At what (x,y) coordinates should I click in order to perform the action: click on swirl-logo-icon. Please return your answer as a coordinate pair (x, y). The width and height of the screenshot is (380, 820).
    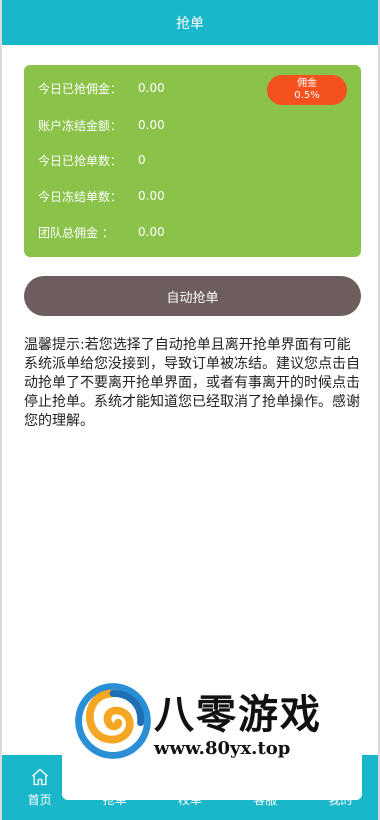
    Looking at the image, I should click on (113, 721).